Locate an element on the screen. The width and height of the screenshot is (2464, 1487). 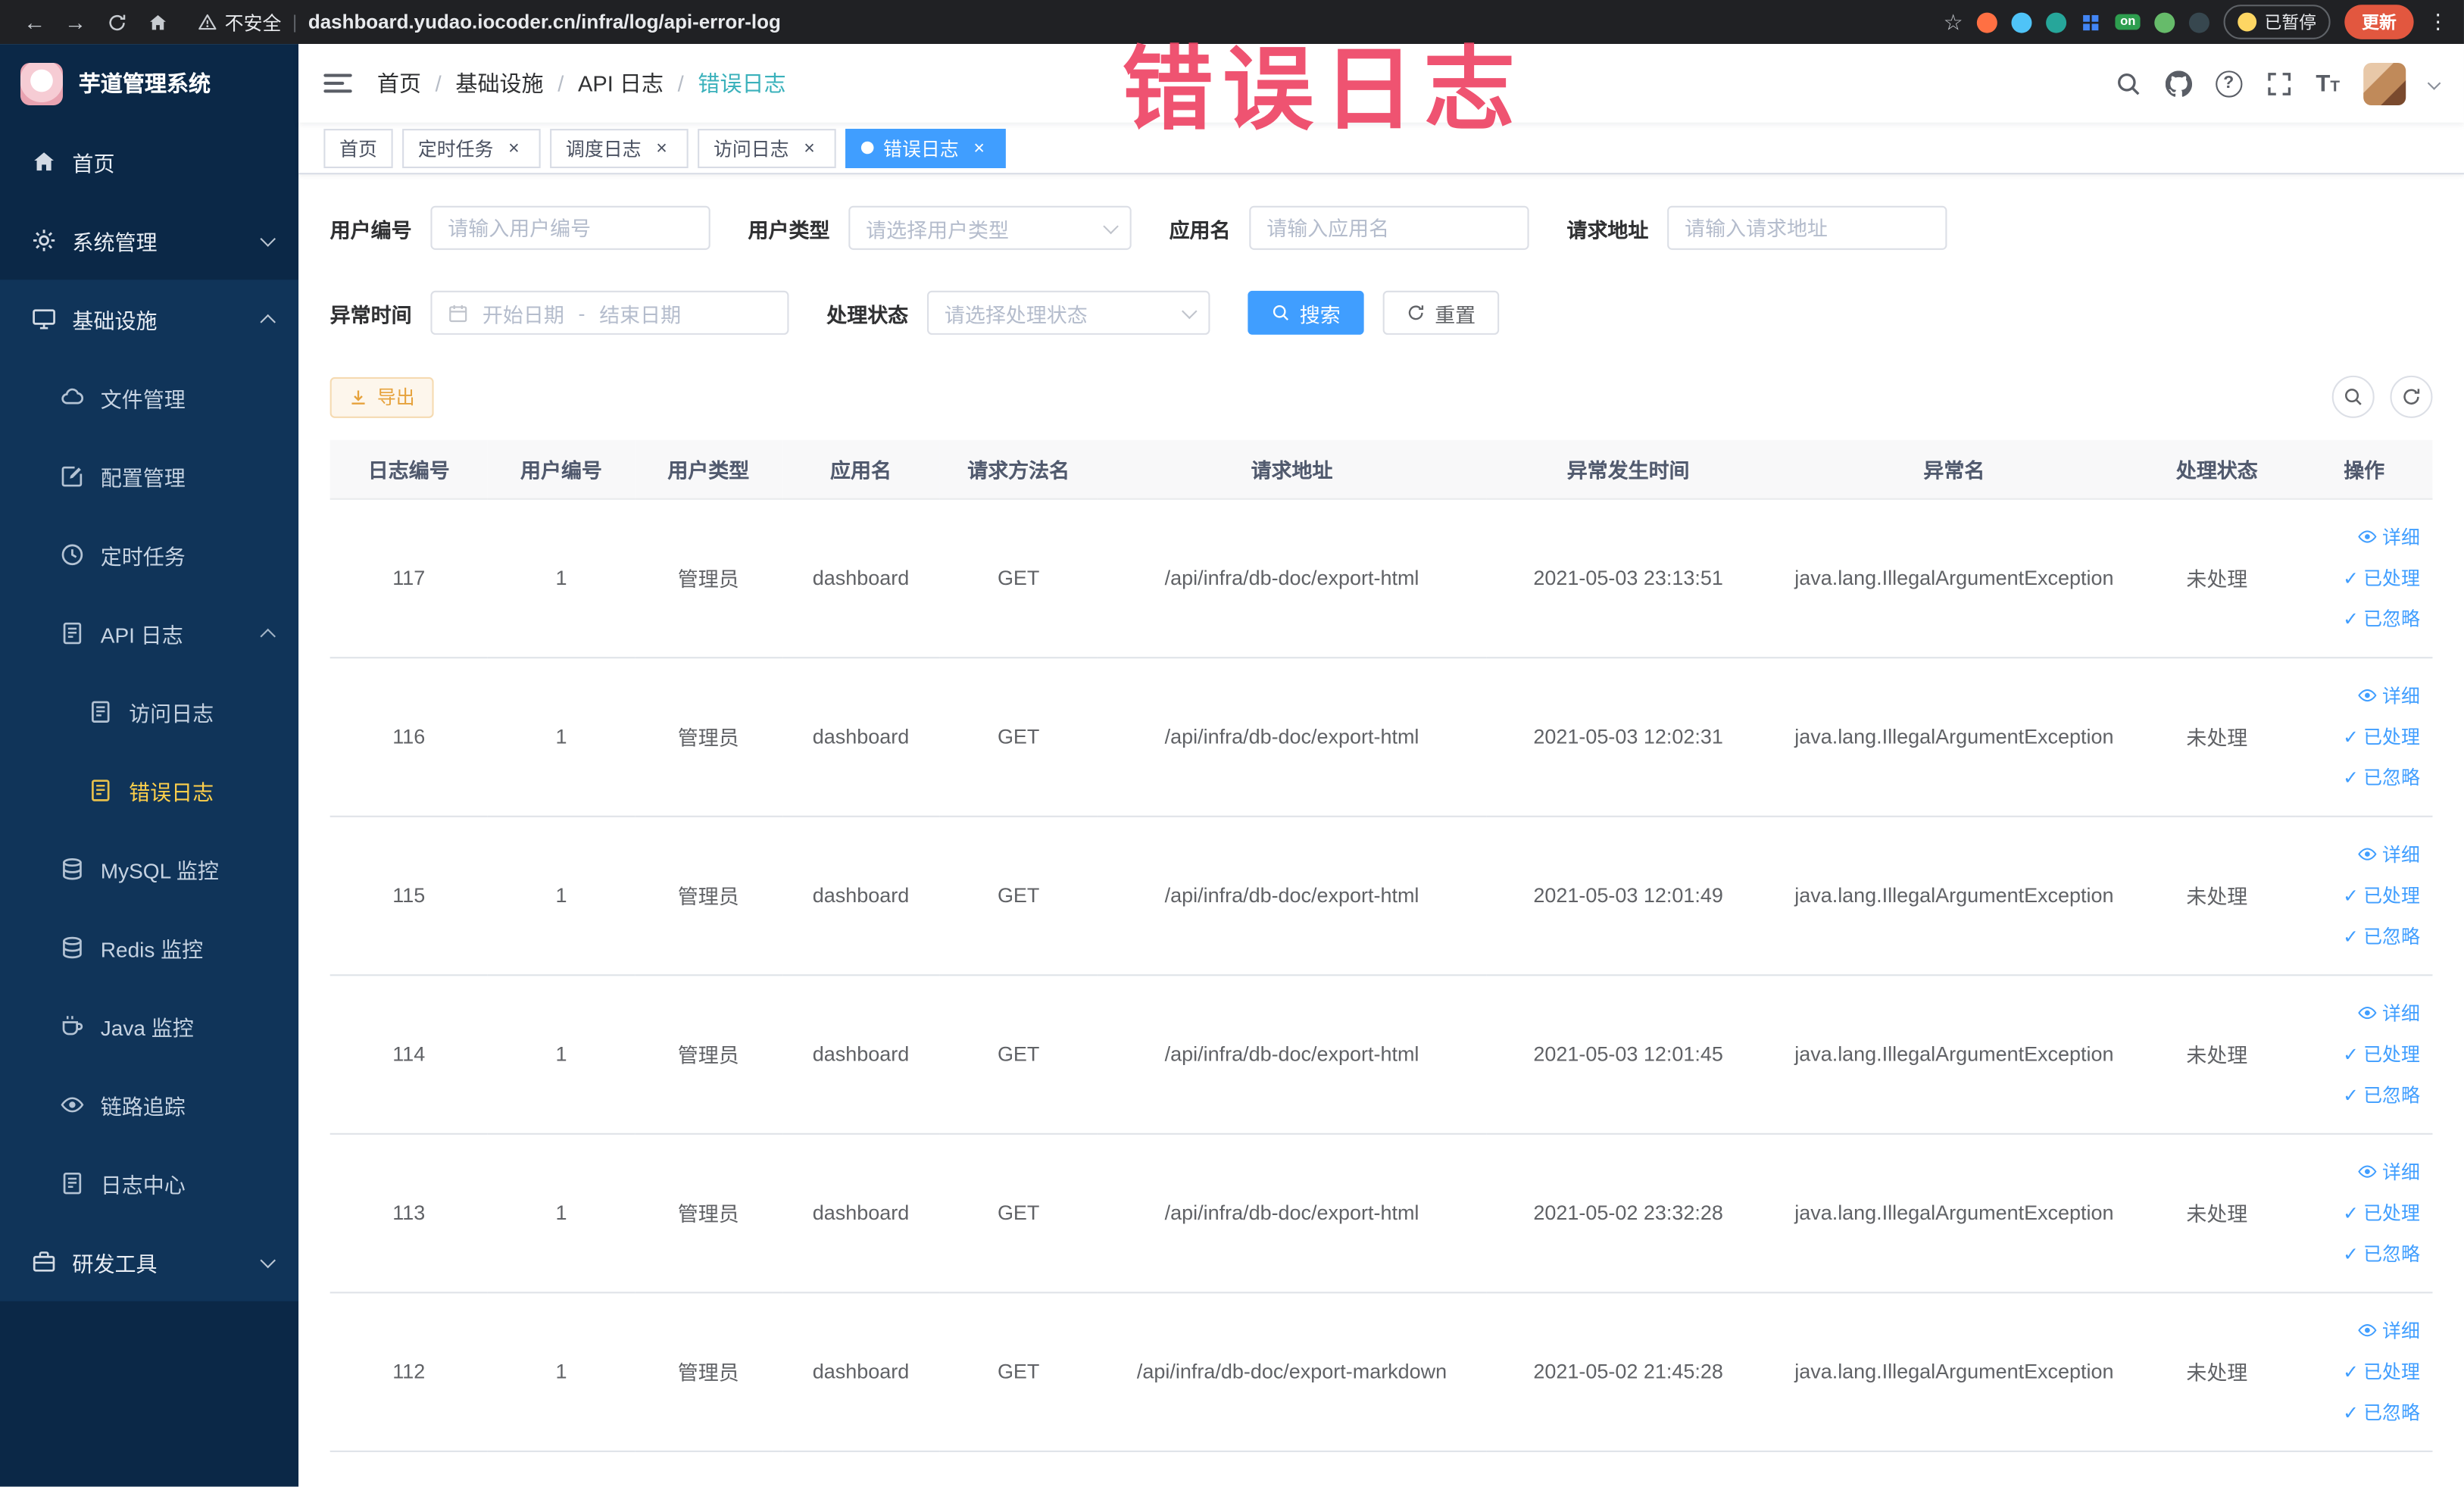
date-range-picker: 开始日期 - 结束日期 is located at coordinates (609, 312).